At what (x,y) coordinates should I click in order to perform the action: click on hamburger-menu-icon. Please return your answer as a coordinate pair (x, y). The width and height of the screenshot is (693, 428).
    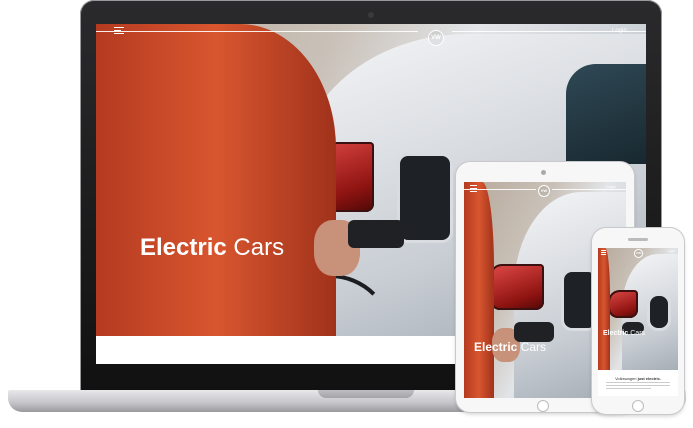
    Looking at the image, I should click on (603, 253).